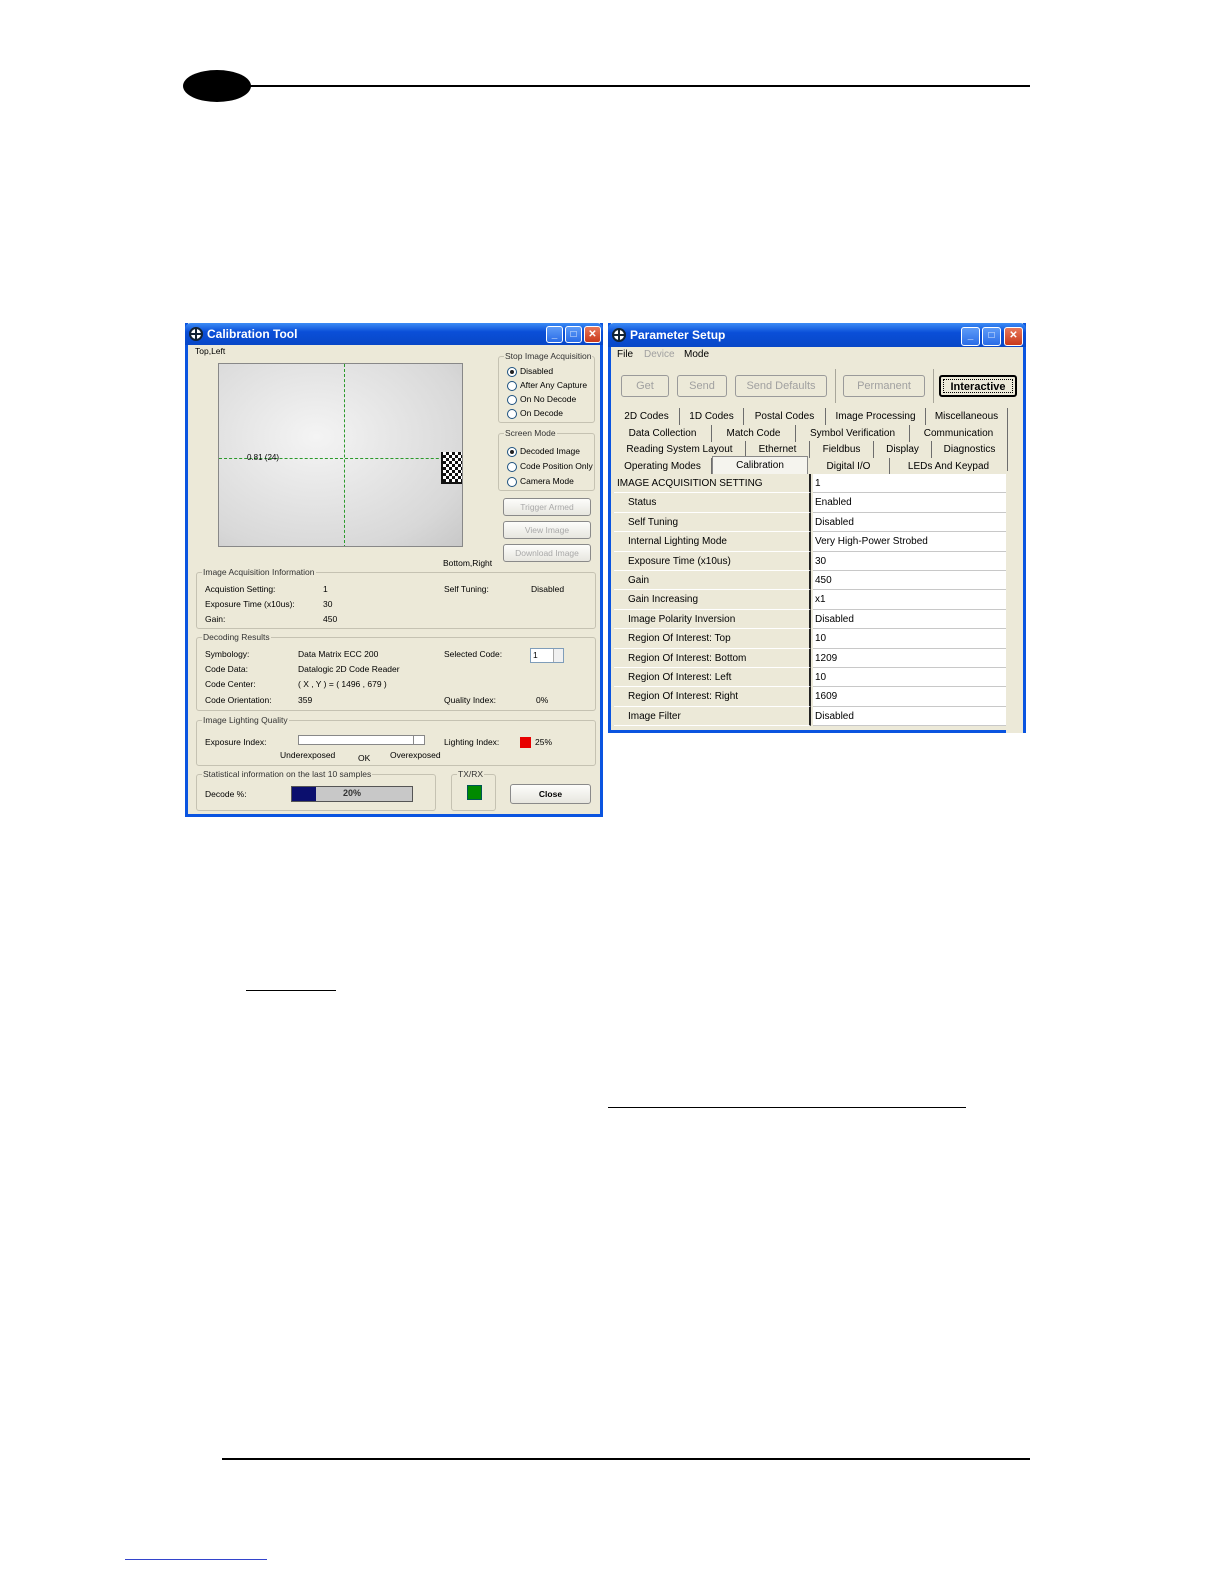 The height and width of the screenshot is (1584, 1224). Describe the element at coordinates (645, 386) in the screenshot. I see `get-button: Get` at that location.